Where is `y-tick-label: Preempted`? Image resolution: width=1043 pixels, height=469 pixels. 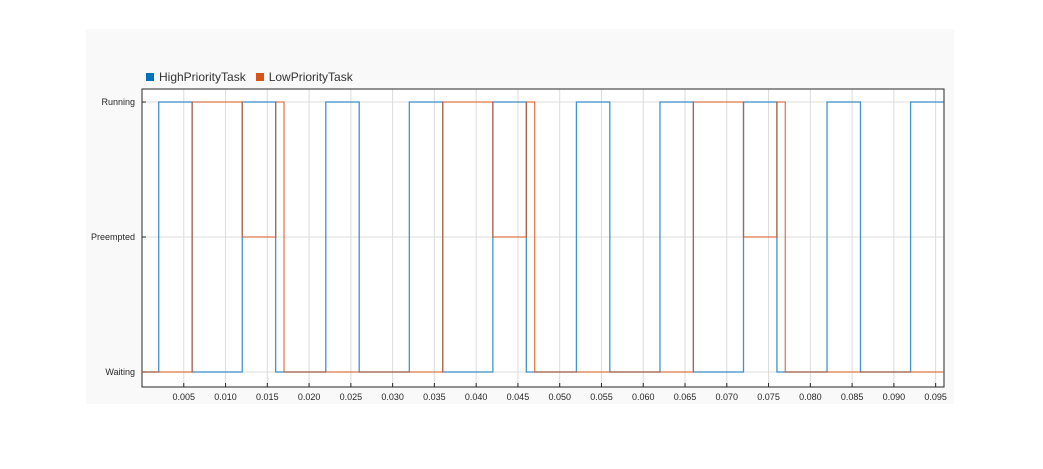 y-tick-label: Preempted is located at coordinates (113, 237).